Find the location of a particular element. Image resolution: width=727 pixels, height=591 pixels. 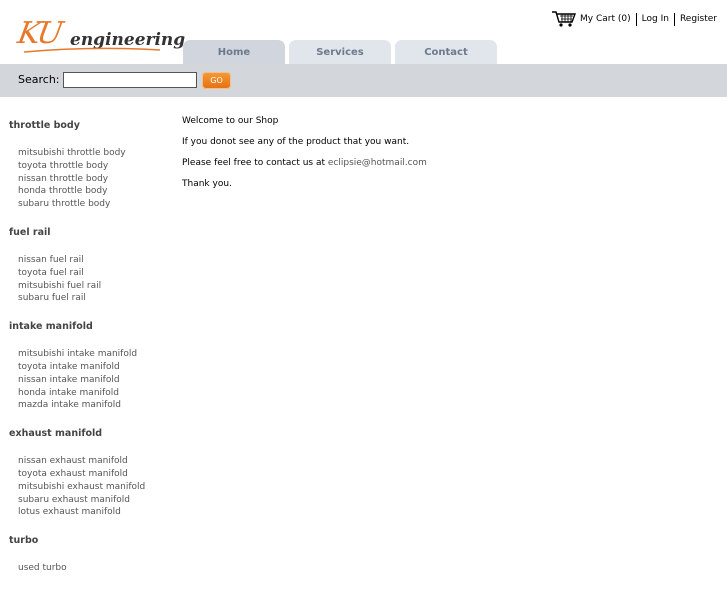

category-list: used turbo is located at coordinates (93, 568).